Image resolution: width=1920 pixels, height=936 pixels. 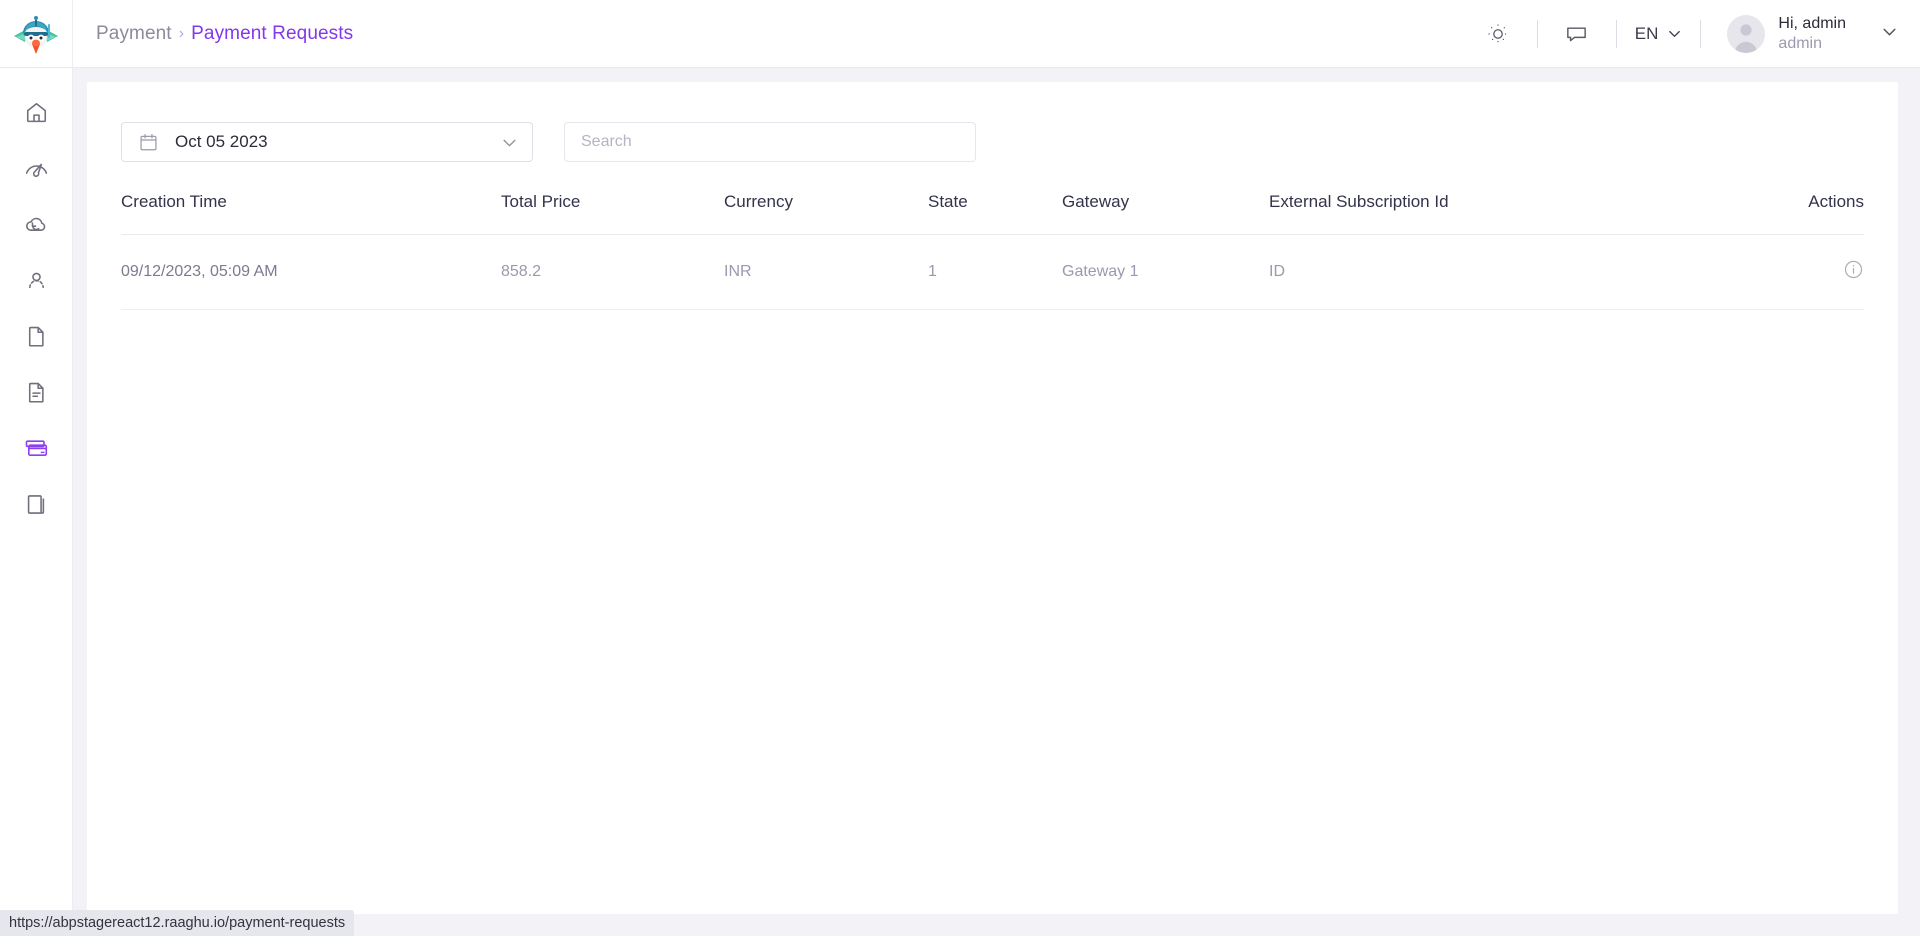 What do you see at coordinates (311, 272) in the screenshot?
I see `cell-creation-time: 09/12/2023, 05:09 AM` at bounding box center [311, 272].